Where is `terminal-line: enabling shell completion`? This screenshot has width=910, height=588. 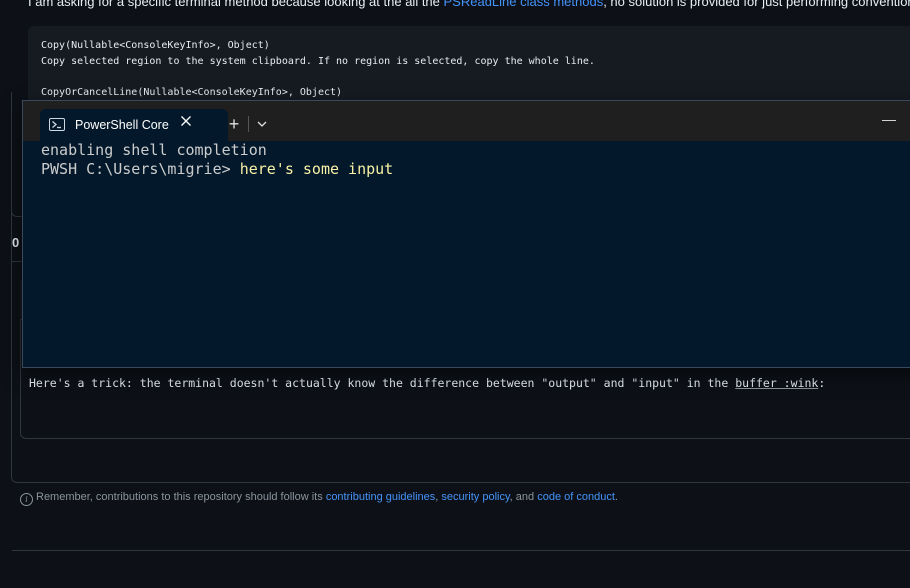
terminal-line: enabling shell completion is located at coordinates (154, 150).